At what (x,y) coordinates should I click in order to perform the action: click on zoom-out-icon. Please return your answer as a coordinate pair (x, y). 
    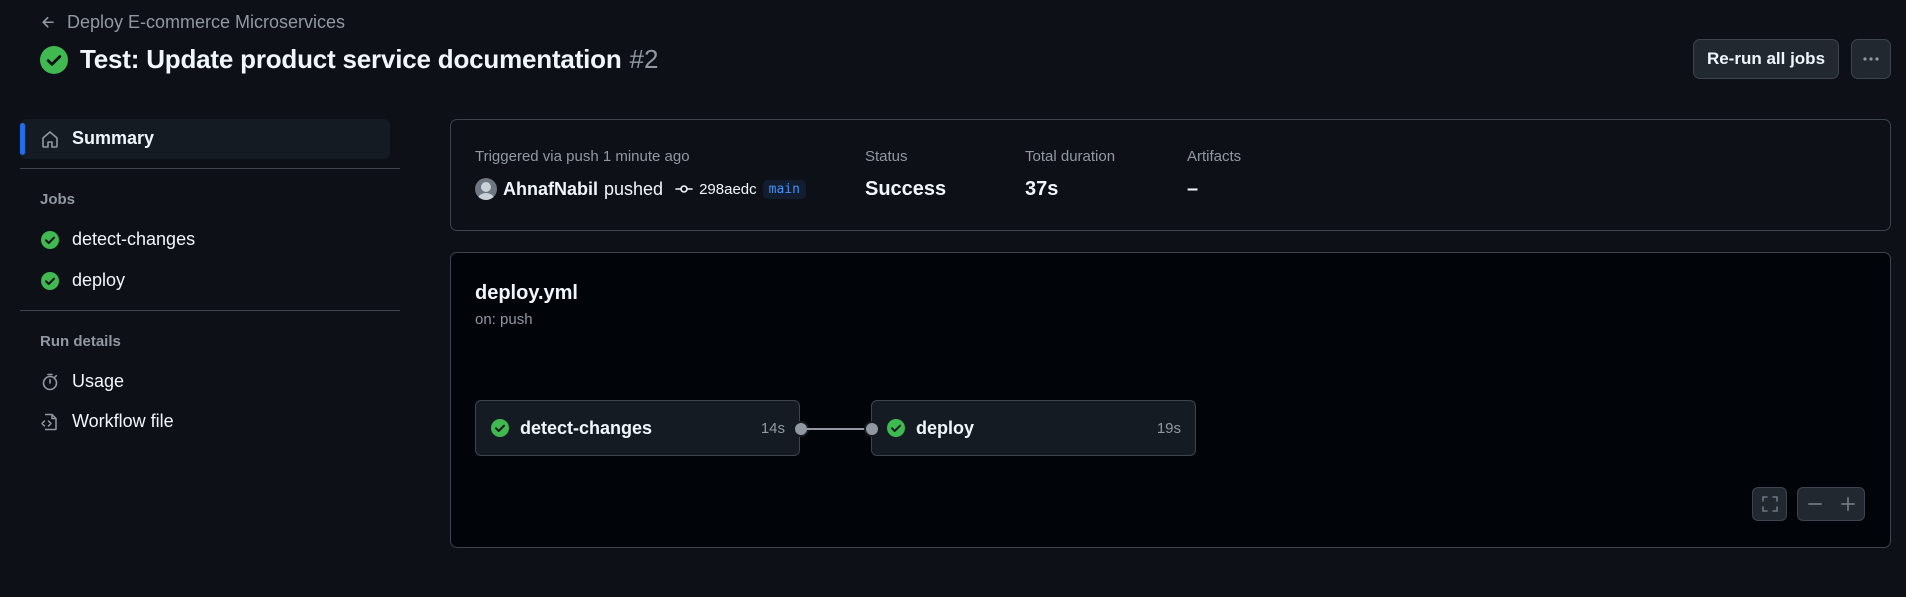
    Looking at the image, I should click on (1815, 504).